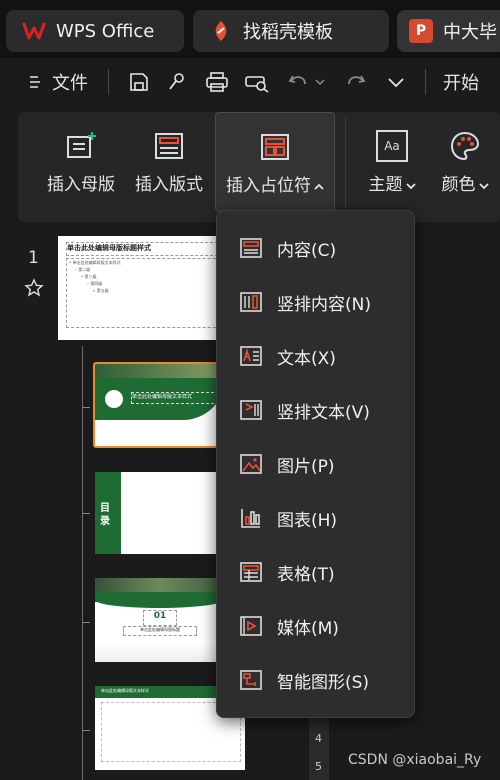 The width and height of the screenshot is (500, 780). What do you see at coordinates (470, 32) in the screenshot?
I see `tab-label: 中大毕` at bounding box center [470, 32].